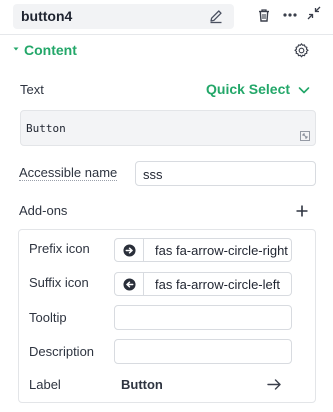 Image resolution: width=333 pixels, height=412 pixels. I want to click on tooltip-input, so click(203, 317).